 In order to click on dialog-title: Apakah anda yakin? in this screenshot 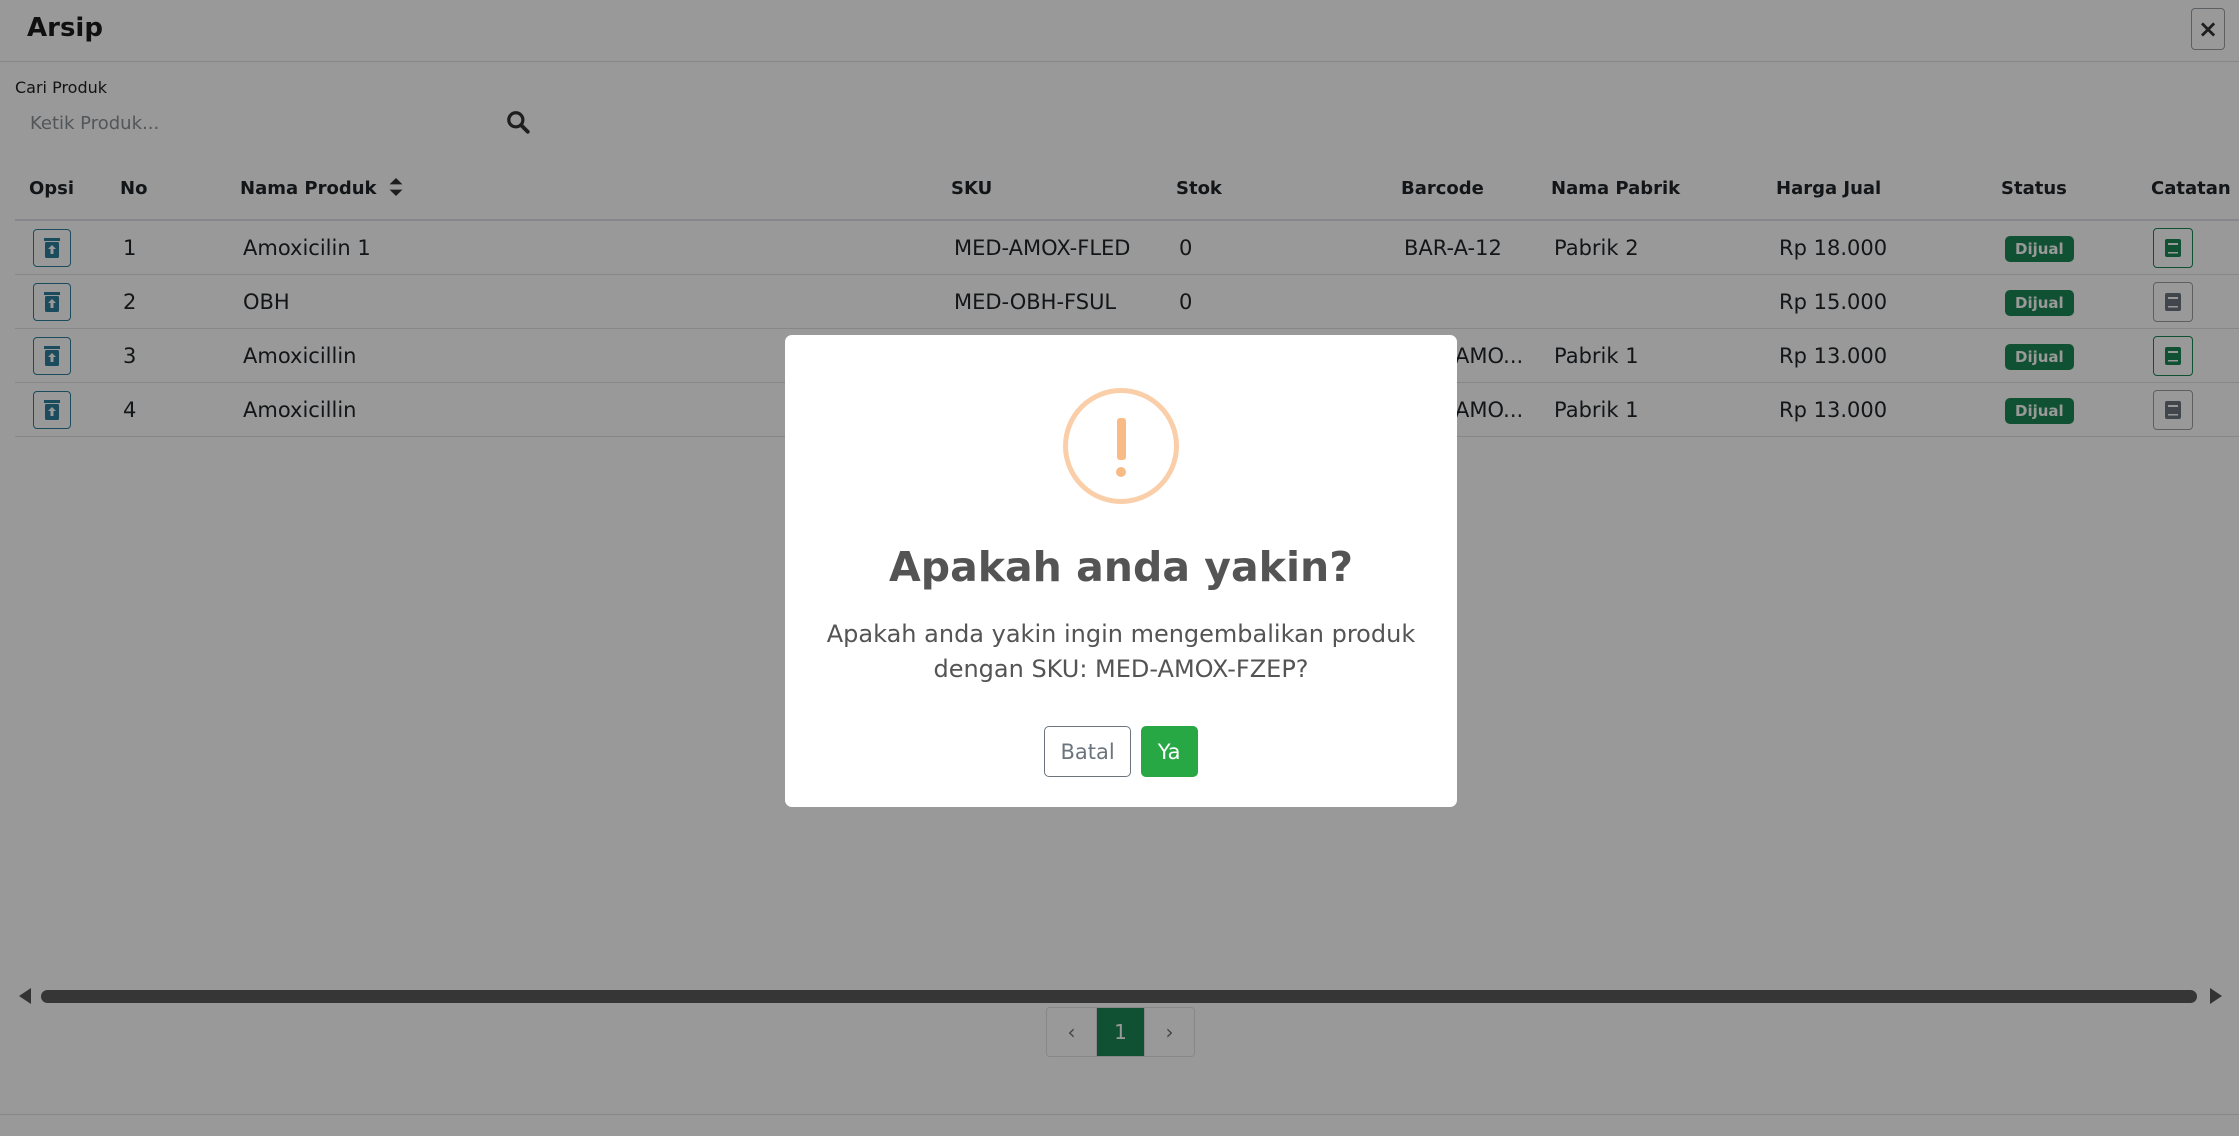, I will do `click(1121, 567)`.